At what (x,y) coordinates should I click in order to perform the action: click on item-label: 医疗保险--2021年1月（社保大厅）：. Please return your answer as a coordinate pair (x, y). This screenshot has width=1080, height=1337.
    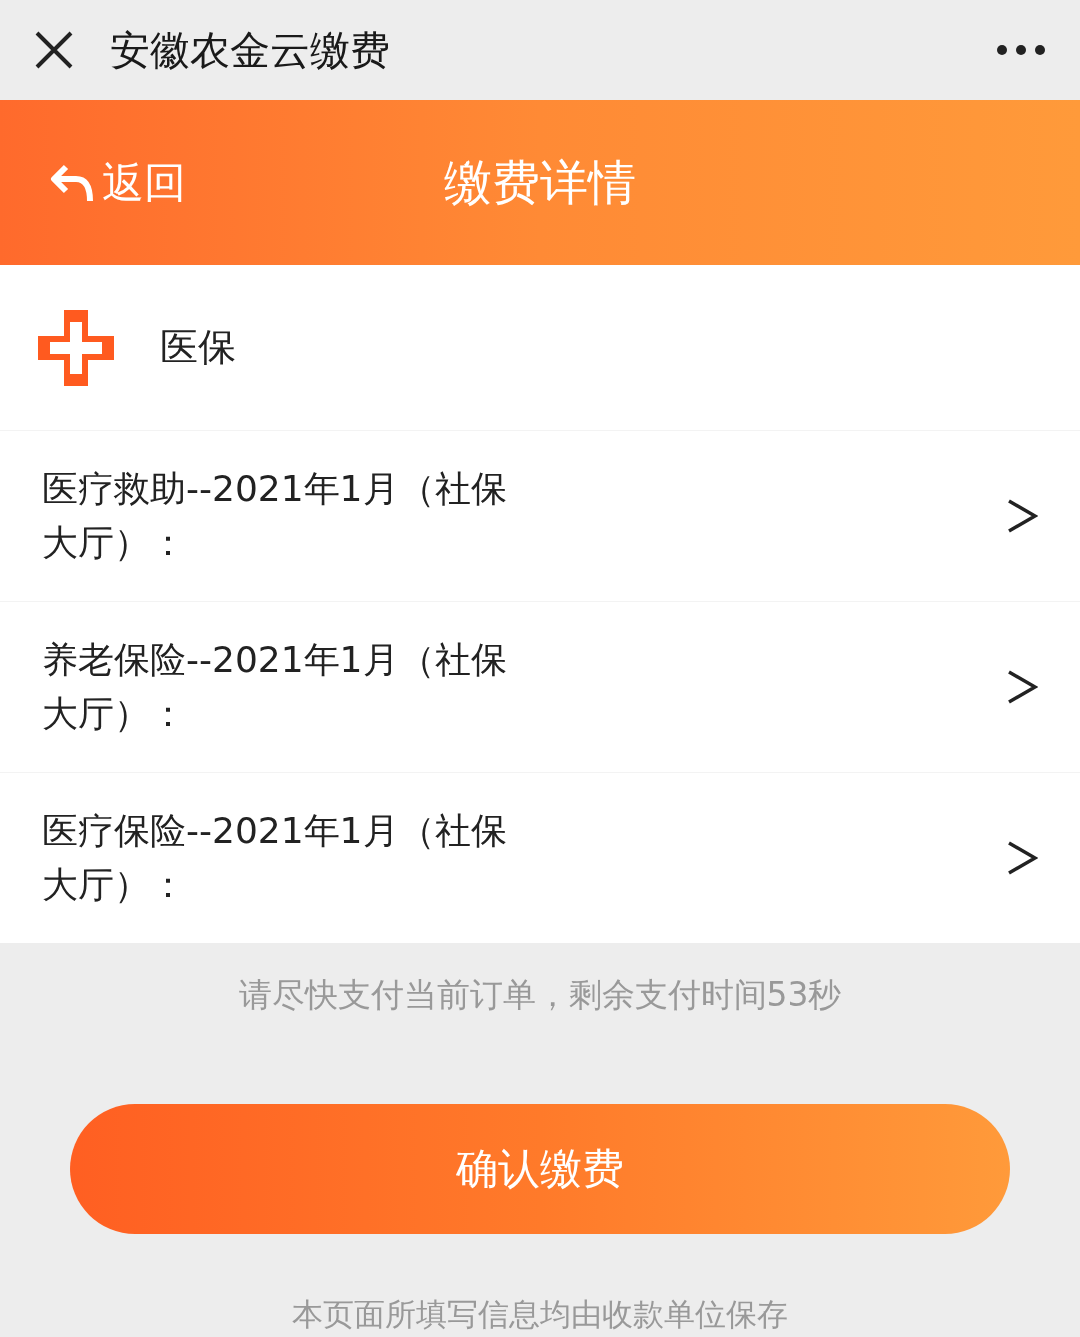
    Looking at the image, I should click on (275, 858).